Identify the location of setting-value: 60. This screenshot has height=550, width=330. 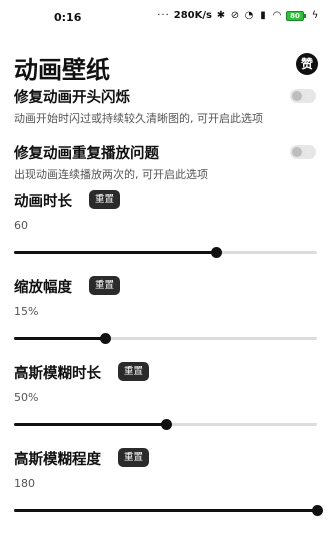
(21, 225).